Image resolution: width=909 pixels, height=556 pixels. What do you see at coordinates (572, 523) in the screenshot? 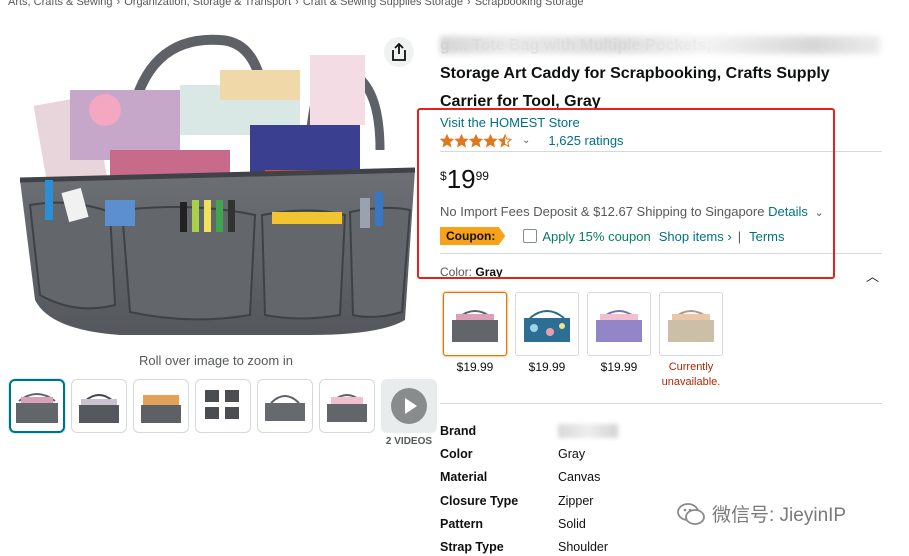
I see `spec-value: Solid` at bounding box center [572, 523].